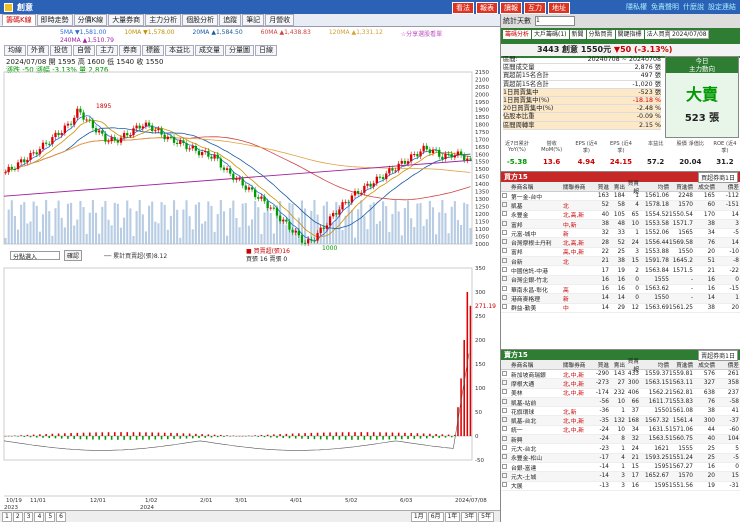 The image size is (740, 522). What do you see at coordinates (559, 8) in the screenshot?
I see `top-btn: 地址` at bounding box center [559, 8].